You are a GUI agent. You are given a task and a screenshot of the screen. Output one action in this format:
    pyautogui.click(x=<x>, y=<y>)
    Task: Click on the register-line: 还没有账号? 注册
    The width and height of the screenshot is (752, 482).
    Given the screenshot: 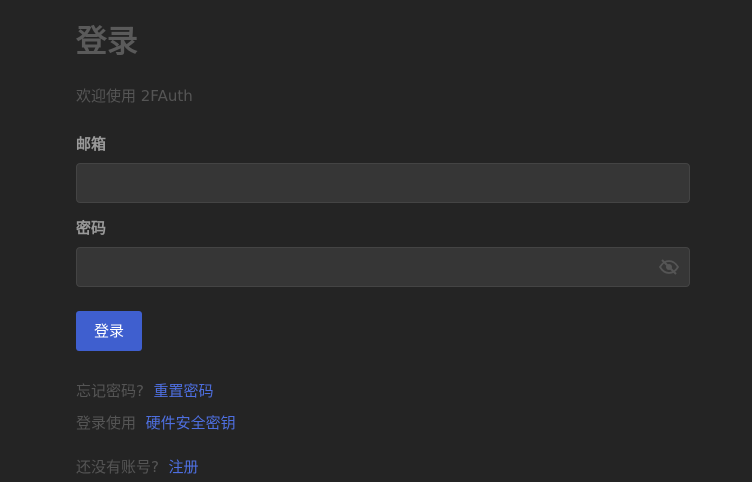 What is the action you would take?
    pyautogui.click(x=137, y=467)
    